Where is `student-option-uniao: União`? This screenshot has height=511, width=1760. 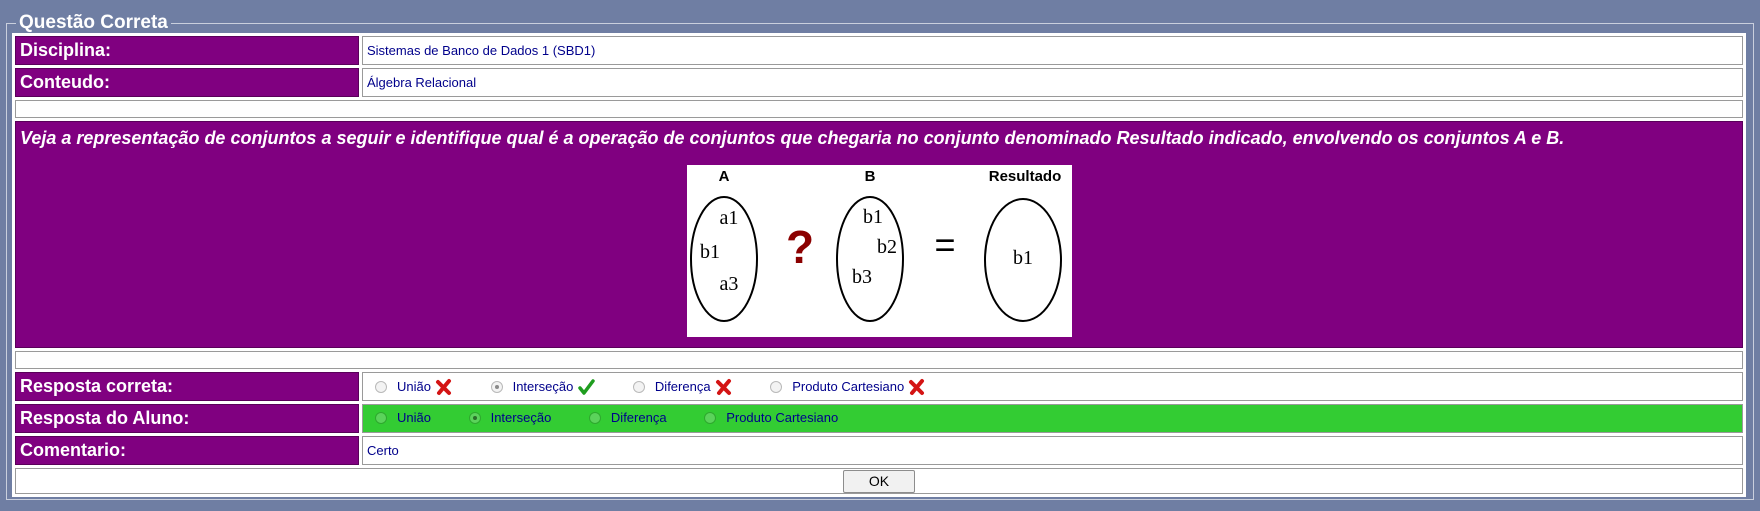 student-option-uniao: União is located at coordinates (399, 417).